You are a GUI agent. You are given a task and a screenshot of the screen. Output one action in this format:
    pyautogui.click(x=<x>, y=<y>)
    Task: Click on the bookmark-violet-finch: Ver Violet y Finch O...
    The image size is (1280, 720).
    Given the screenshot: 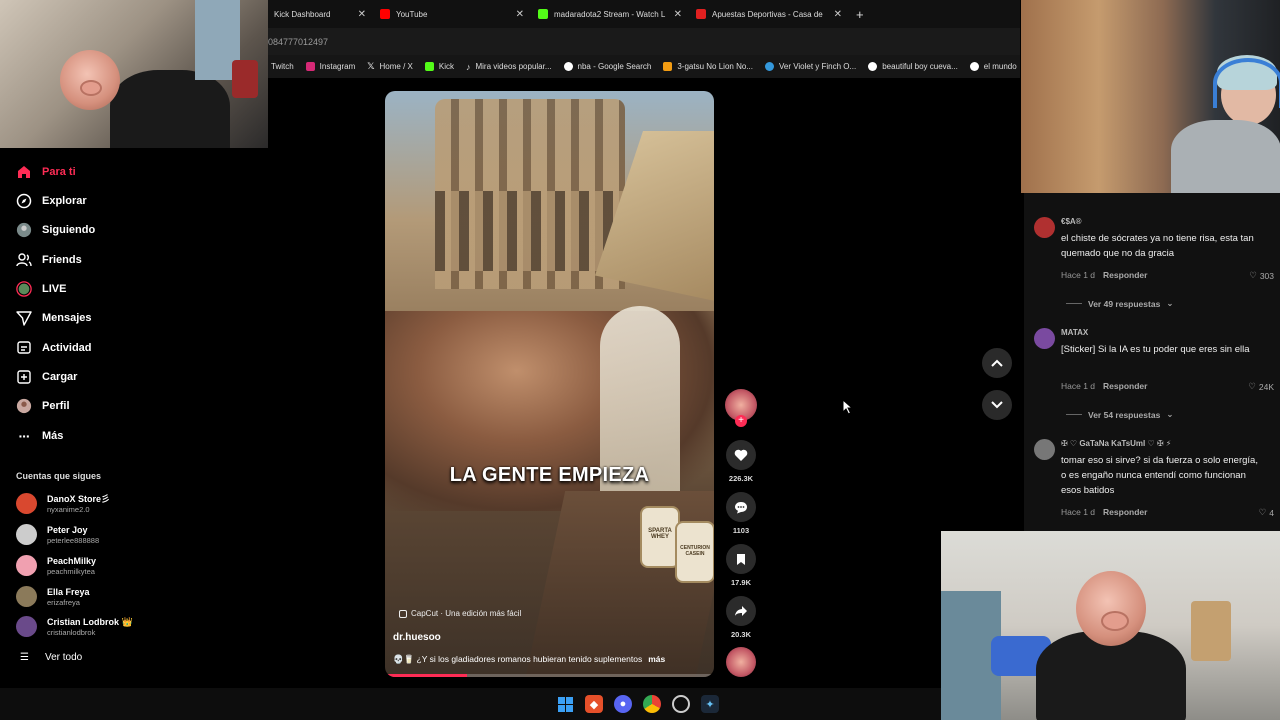 What is the action you would take?
    pyautogui.click(x=810, y=66)
    